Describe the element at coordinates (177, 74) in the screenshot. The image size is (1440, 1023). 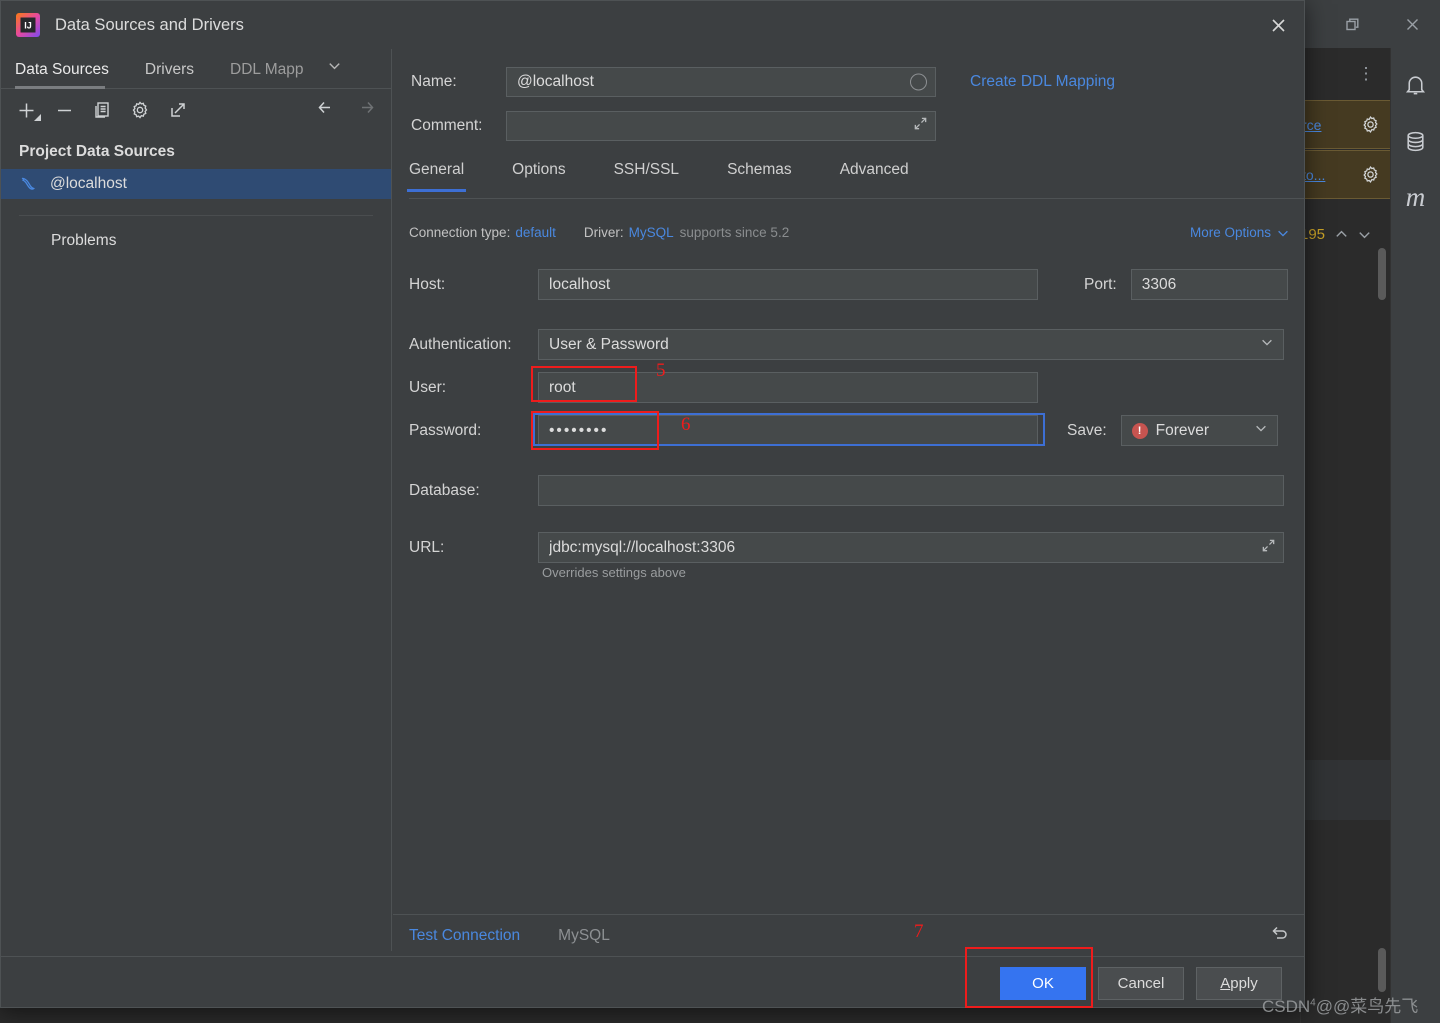
I see `tab-drivers: Drivers` at that location.